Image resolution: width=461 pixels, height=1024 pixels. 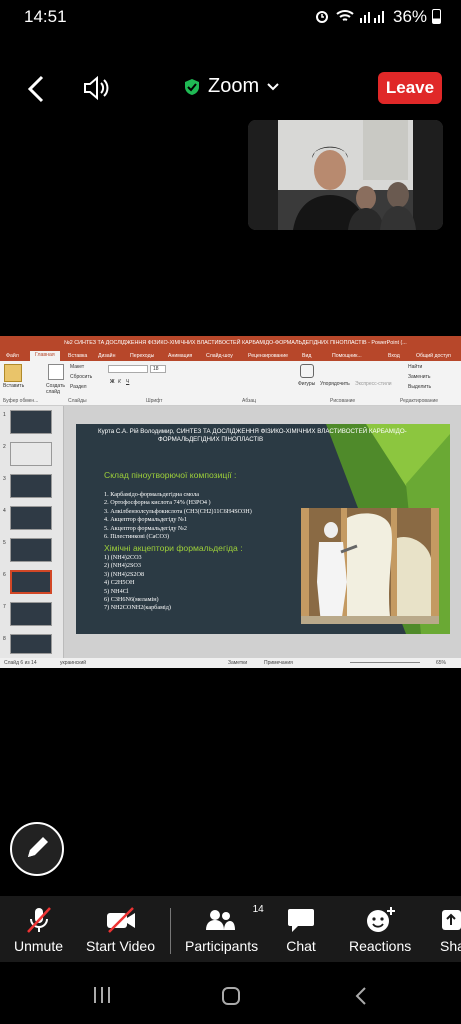 What do you see at coordinates (13, 386) in the screenshot?
I see `paste-label: Вставить` at bounding box center [13, 386].